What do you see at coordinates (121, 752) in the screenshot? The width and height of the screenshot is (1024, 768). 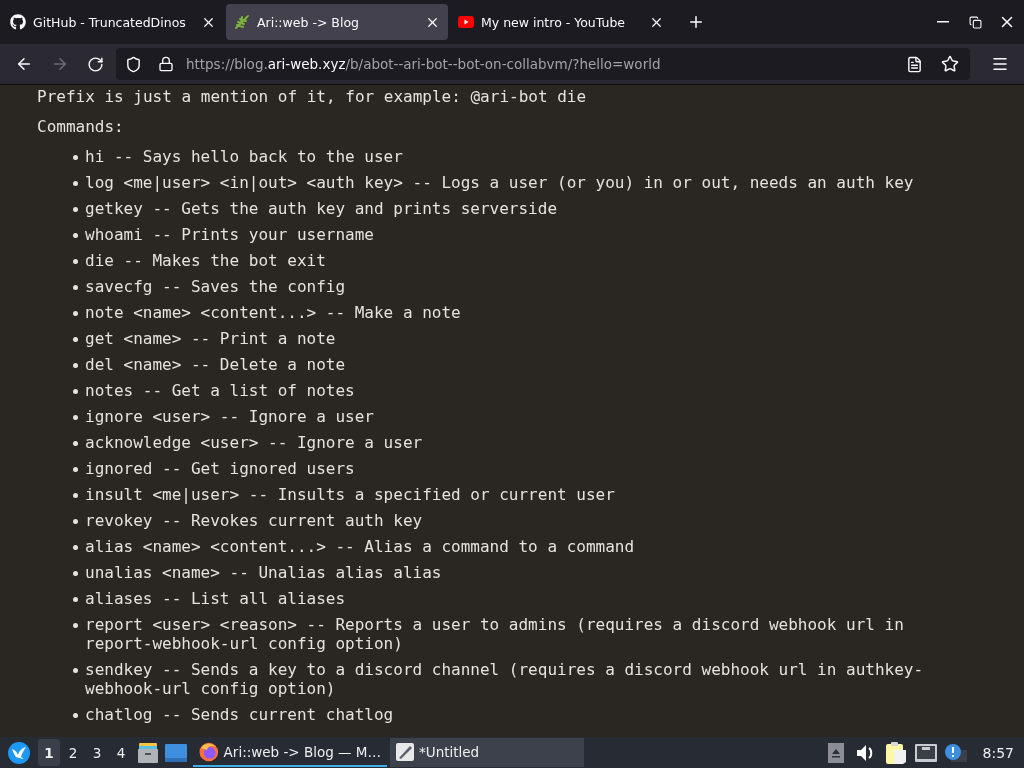 I see `workspace-button: 4` at bounding box center [121, 752].